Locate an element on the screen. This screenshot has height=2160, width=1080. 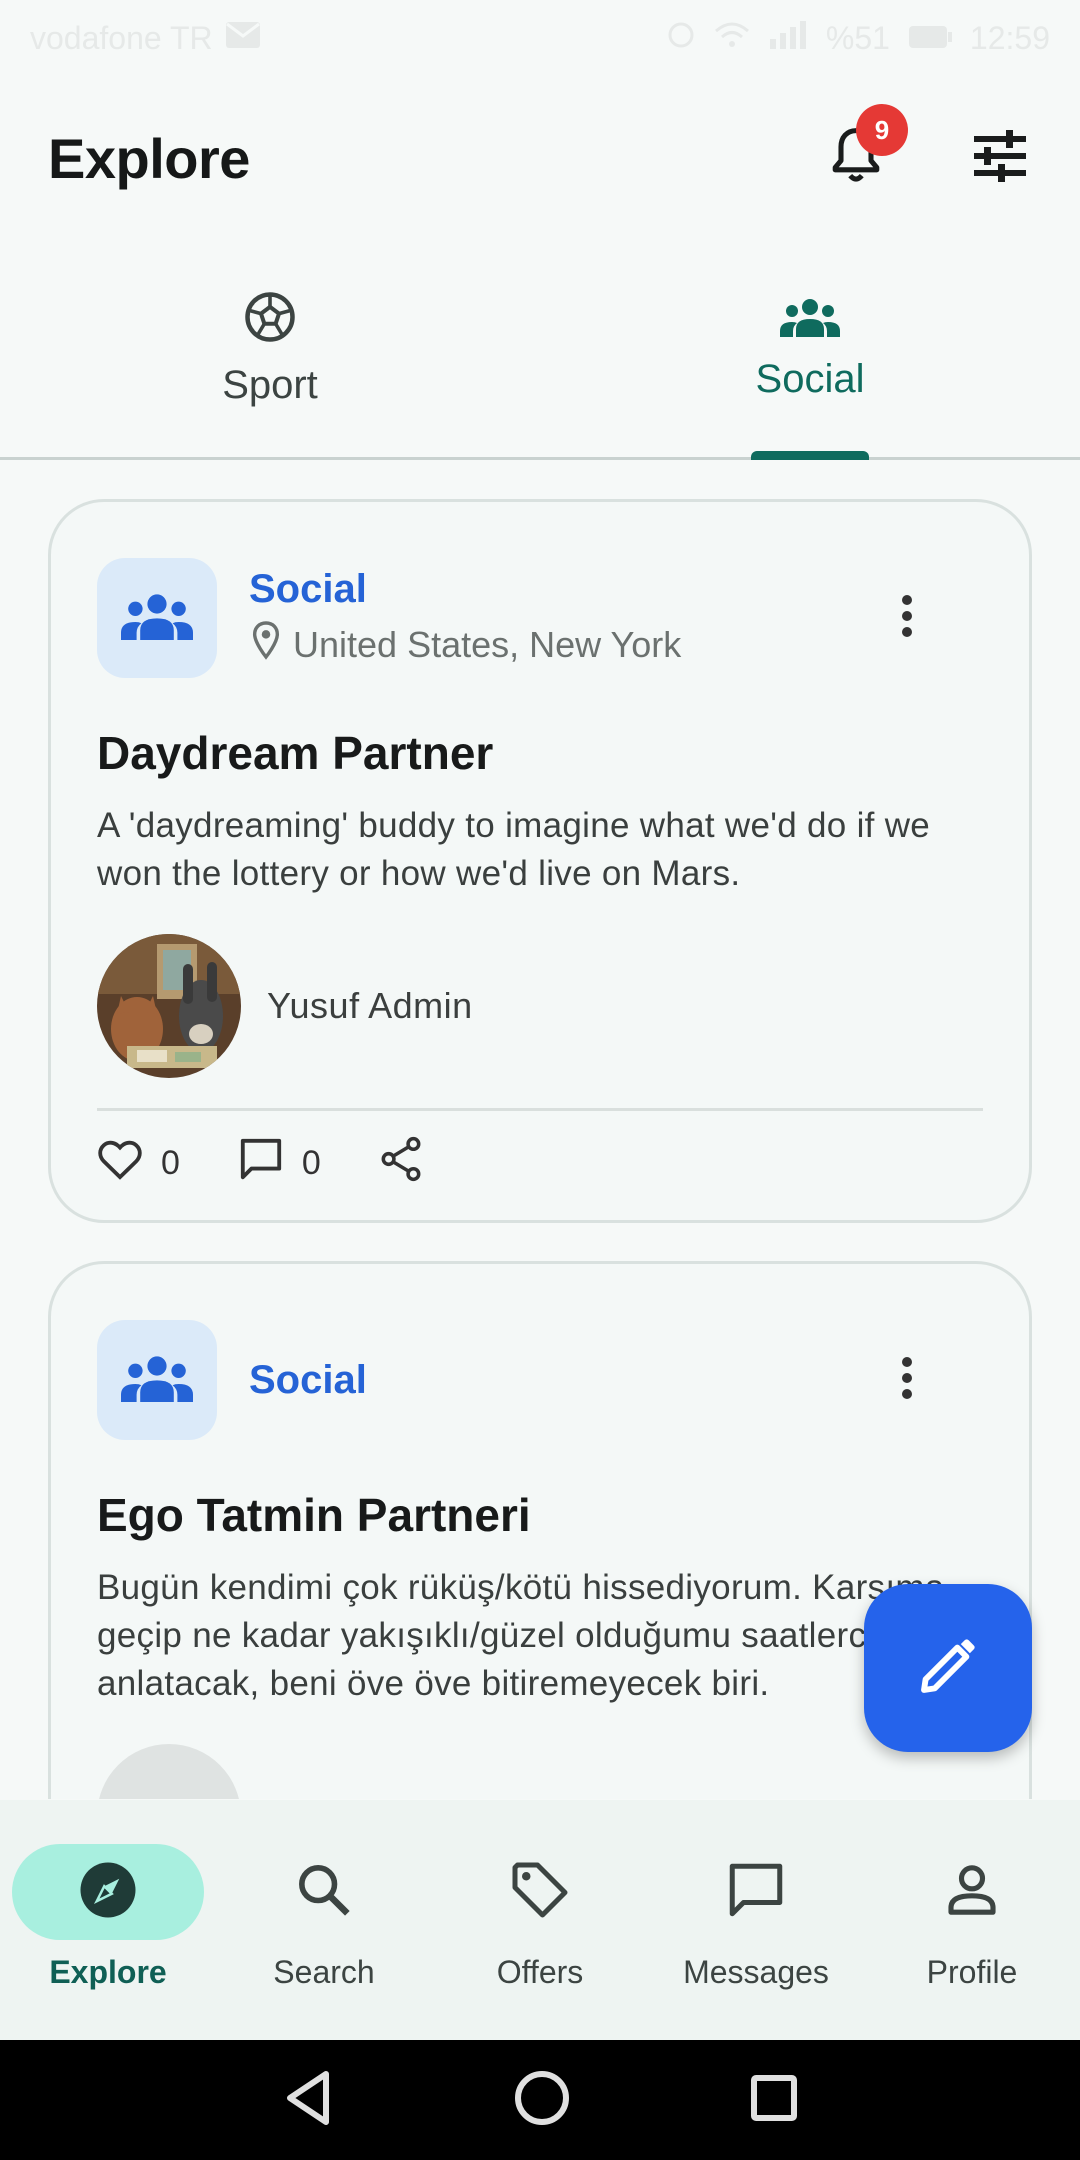
like-button: 0 is located at coordinates (138, 1163).